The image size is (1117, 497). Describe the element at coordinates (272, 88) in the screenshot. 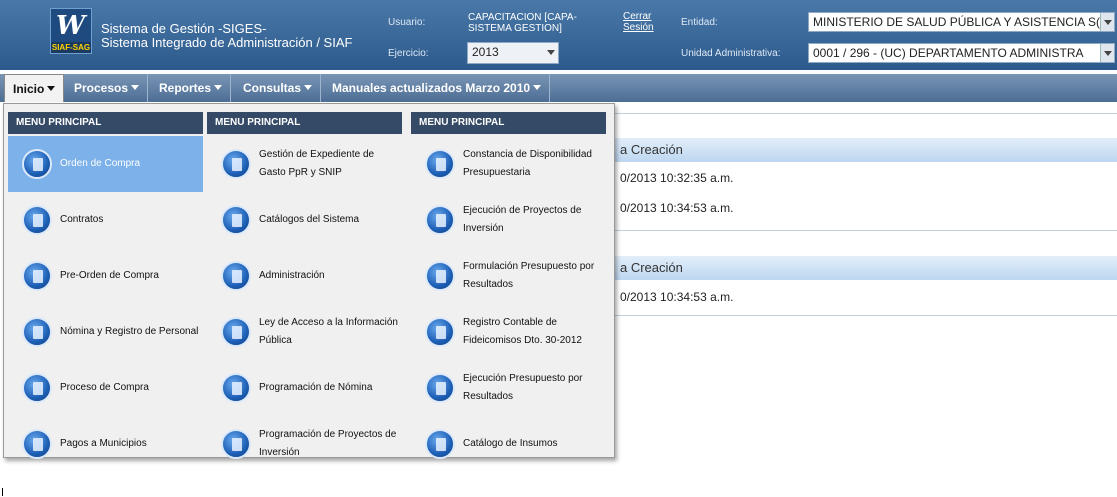

I see `nav-consultas-label: Consultas` at that location.